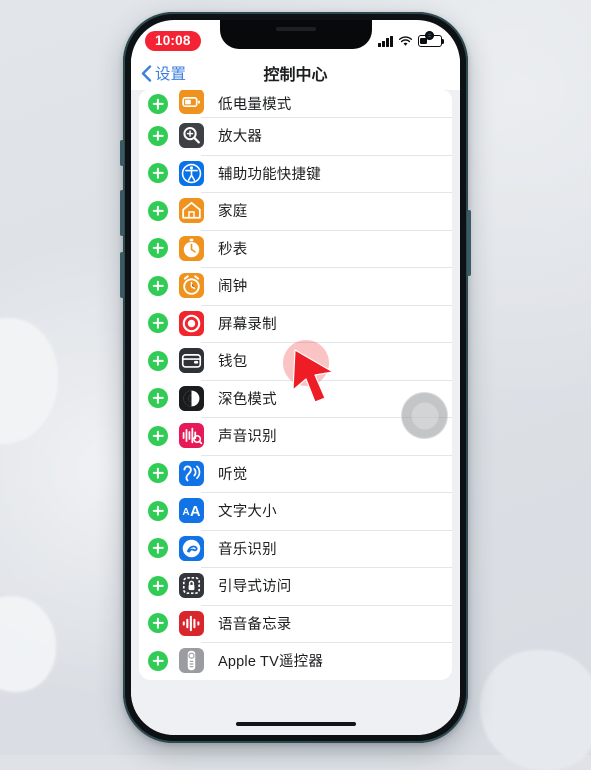 The width and height of the screenshot is (591, 770). What do you see at coordinates (233, 362) in the screenshot?
I see `list-row-label: 钱包` at bounding box center [233, 362].